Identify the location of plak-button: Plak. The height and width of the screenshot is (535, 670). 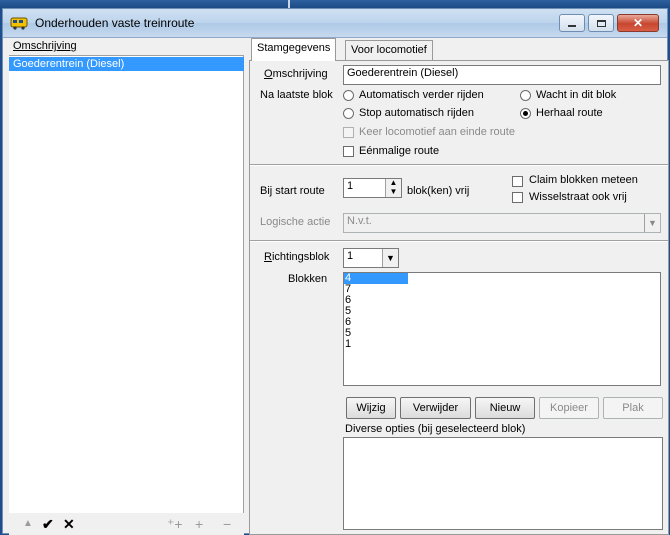
(633, 408).